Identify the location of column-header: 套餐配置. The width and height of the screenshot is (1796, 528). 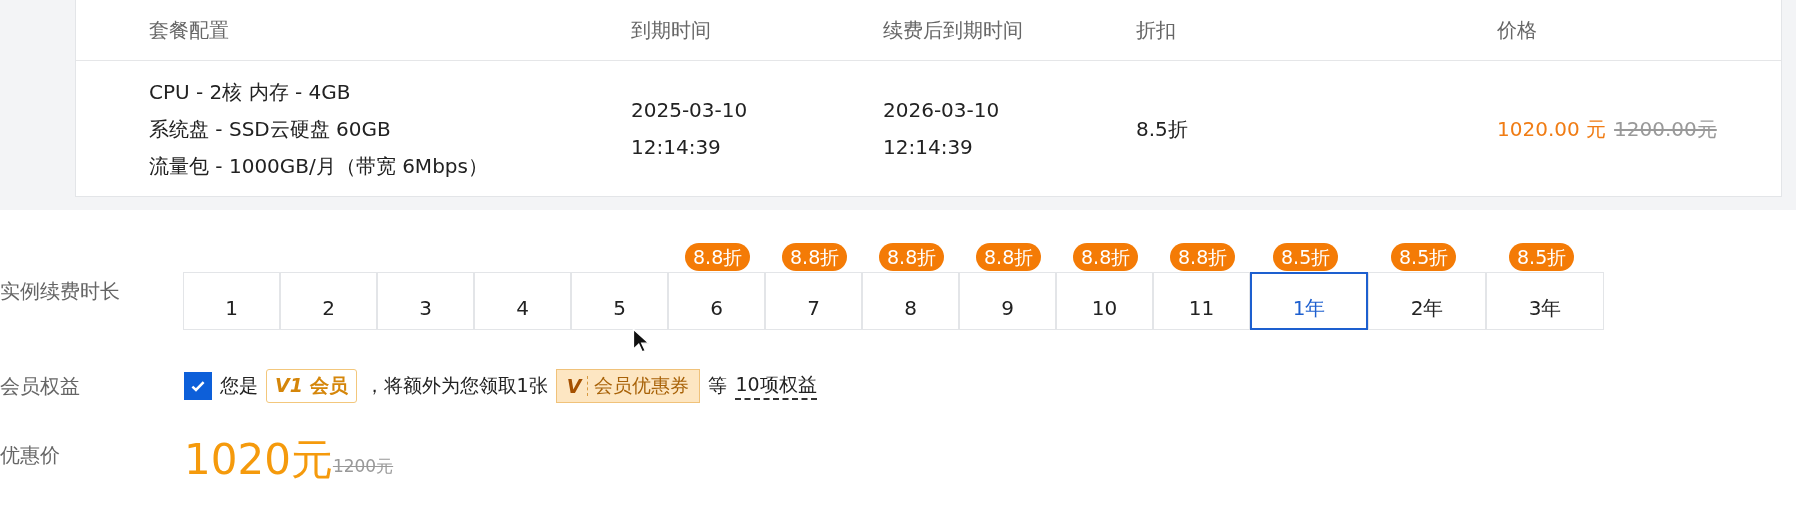
(189, 30).